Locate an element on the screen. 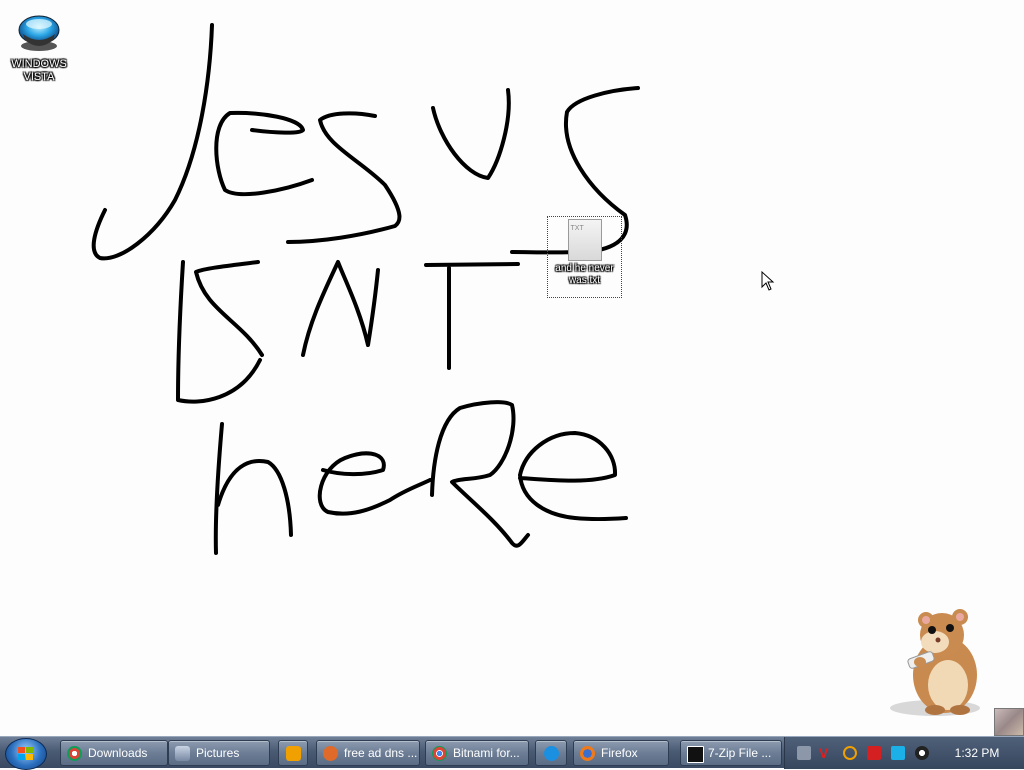 Image resolution: width=1024 pixels, height=770 pixels. text-document-icon: TXT is located at coordinates (584, 240).